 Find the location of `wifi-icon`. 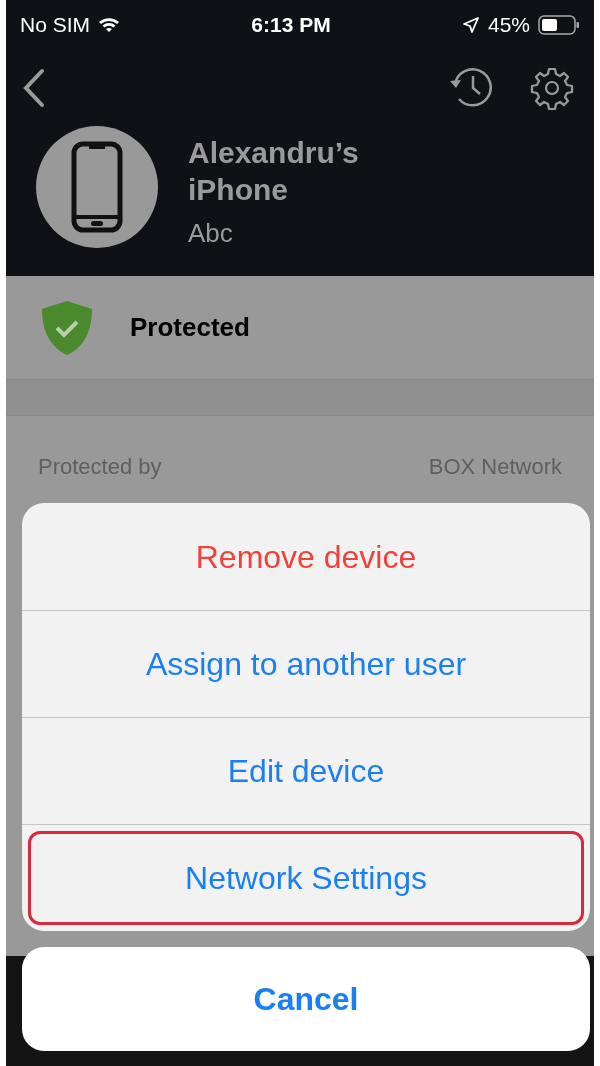

wifi-icon is located at coordinates (109, 25).